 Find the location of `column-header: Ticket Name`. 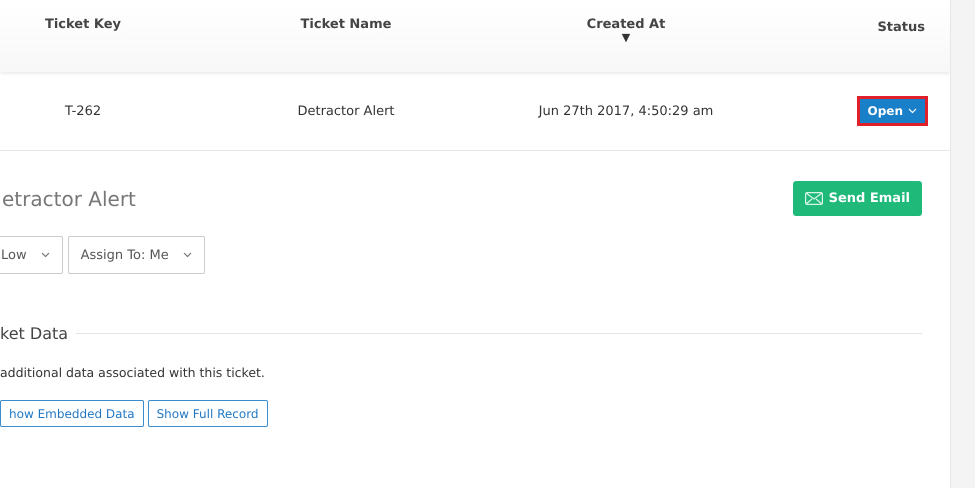

column-header: Ticket Name is located at coordinates (346, 24).